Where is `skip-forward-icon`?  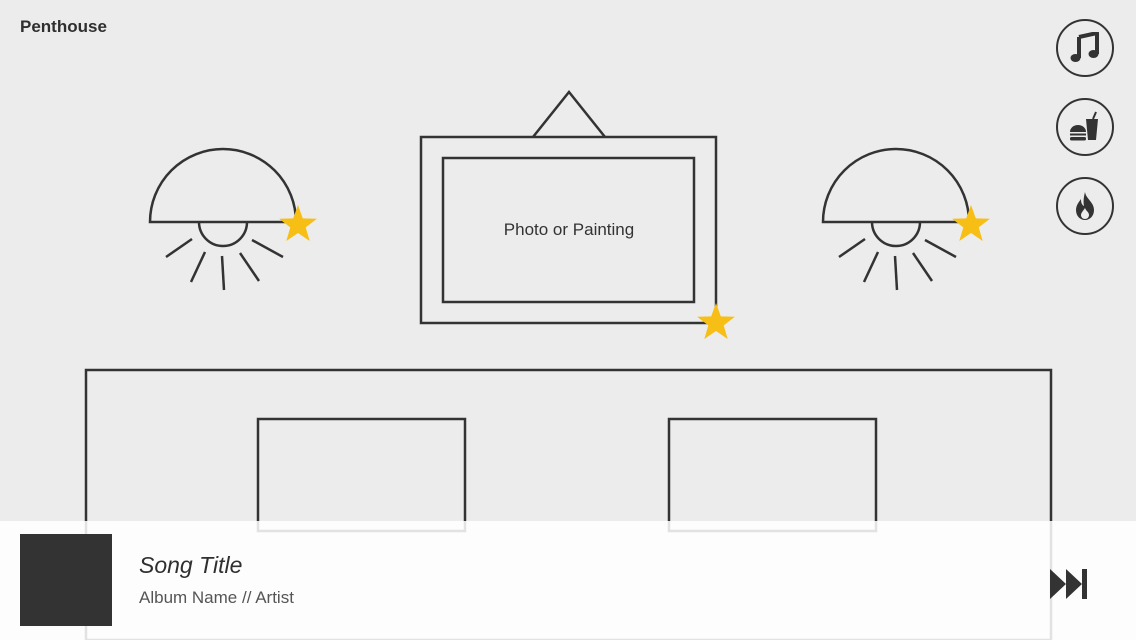 skip-forward-icon is located at coordinates (1068, 584).